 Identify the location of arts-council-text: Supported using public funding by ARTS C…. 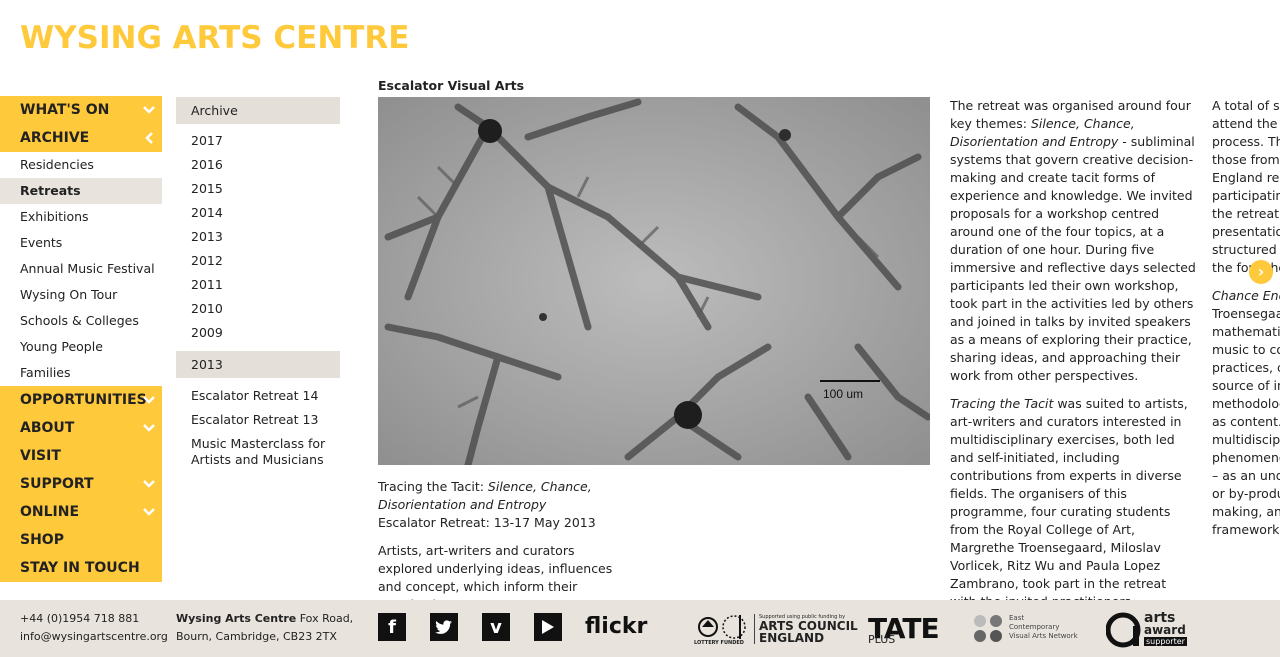
(806, 629).